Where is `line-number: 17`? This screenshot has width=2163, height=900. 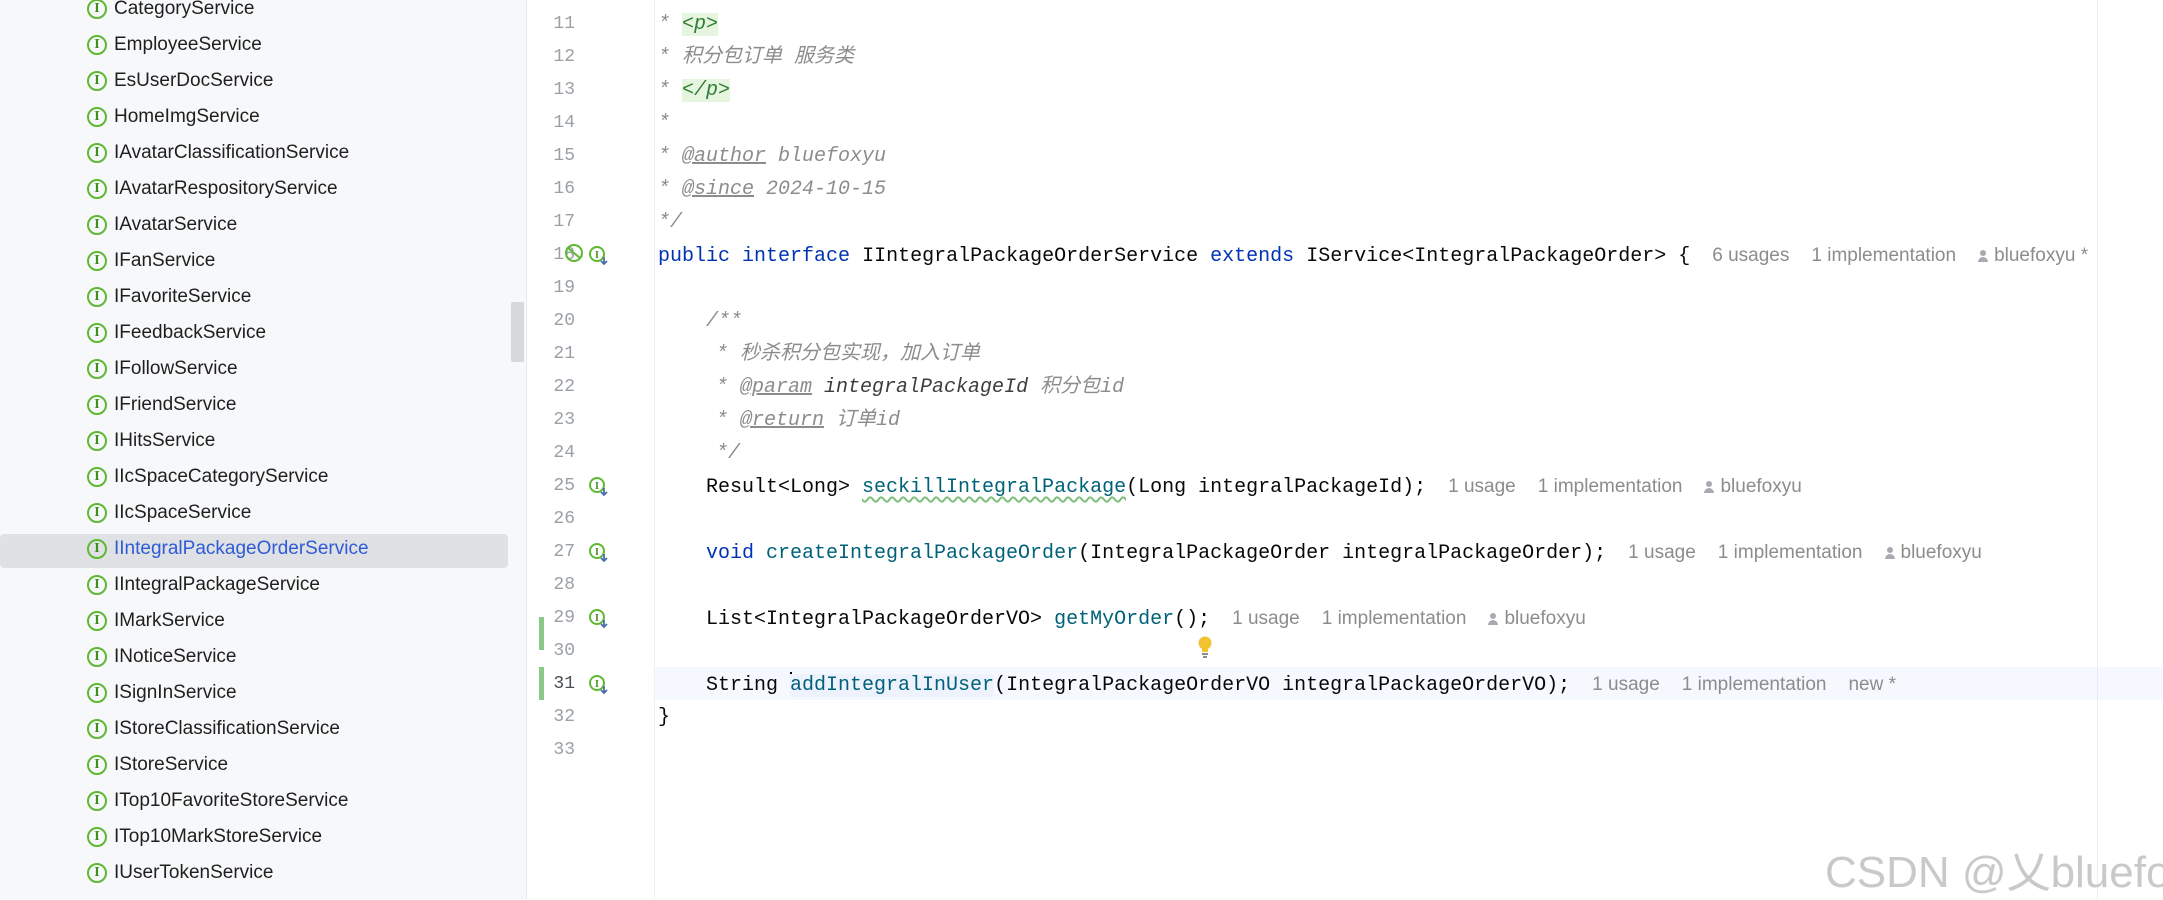
line-number: 17 is located at coordinates (551, 222).